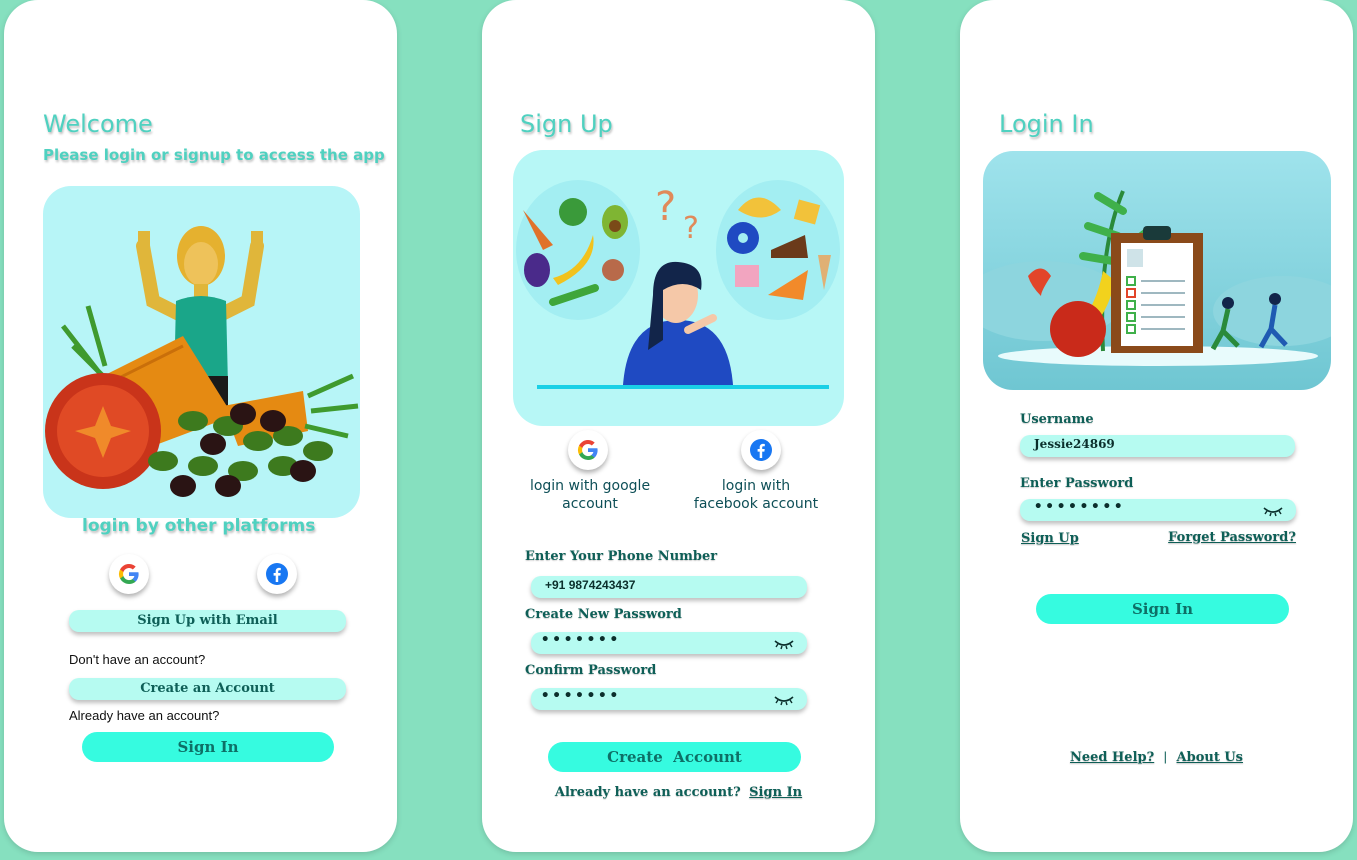 The image size is (1357, 860). I want to click on need-help-link: Need Help?, so click(1112, 757).